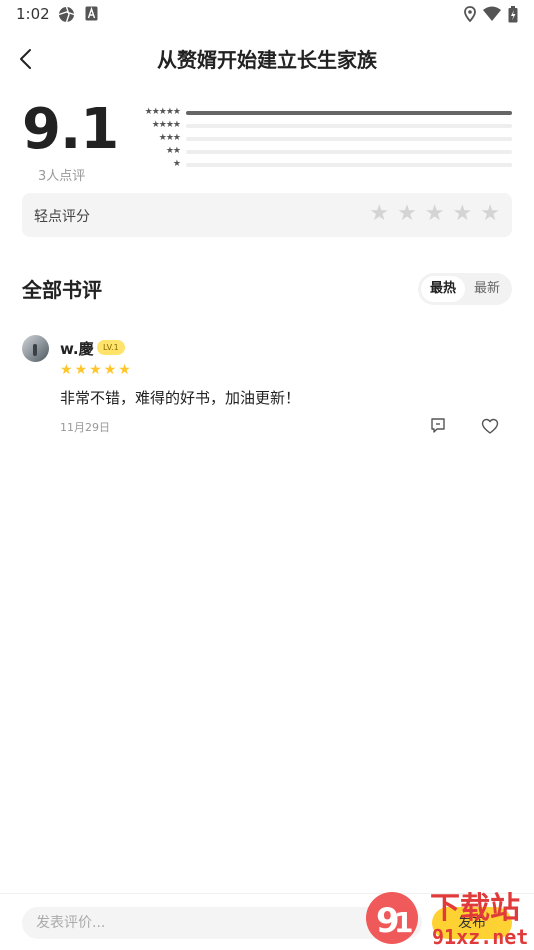 The image size is (534, 950). What do you see at coordinates (470, 16) in the screenshot?
I see `location-icon` at bounding box center [470, 16].